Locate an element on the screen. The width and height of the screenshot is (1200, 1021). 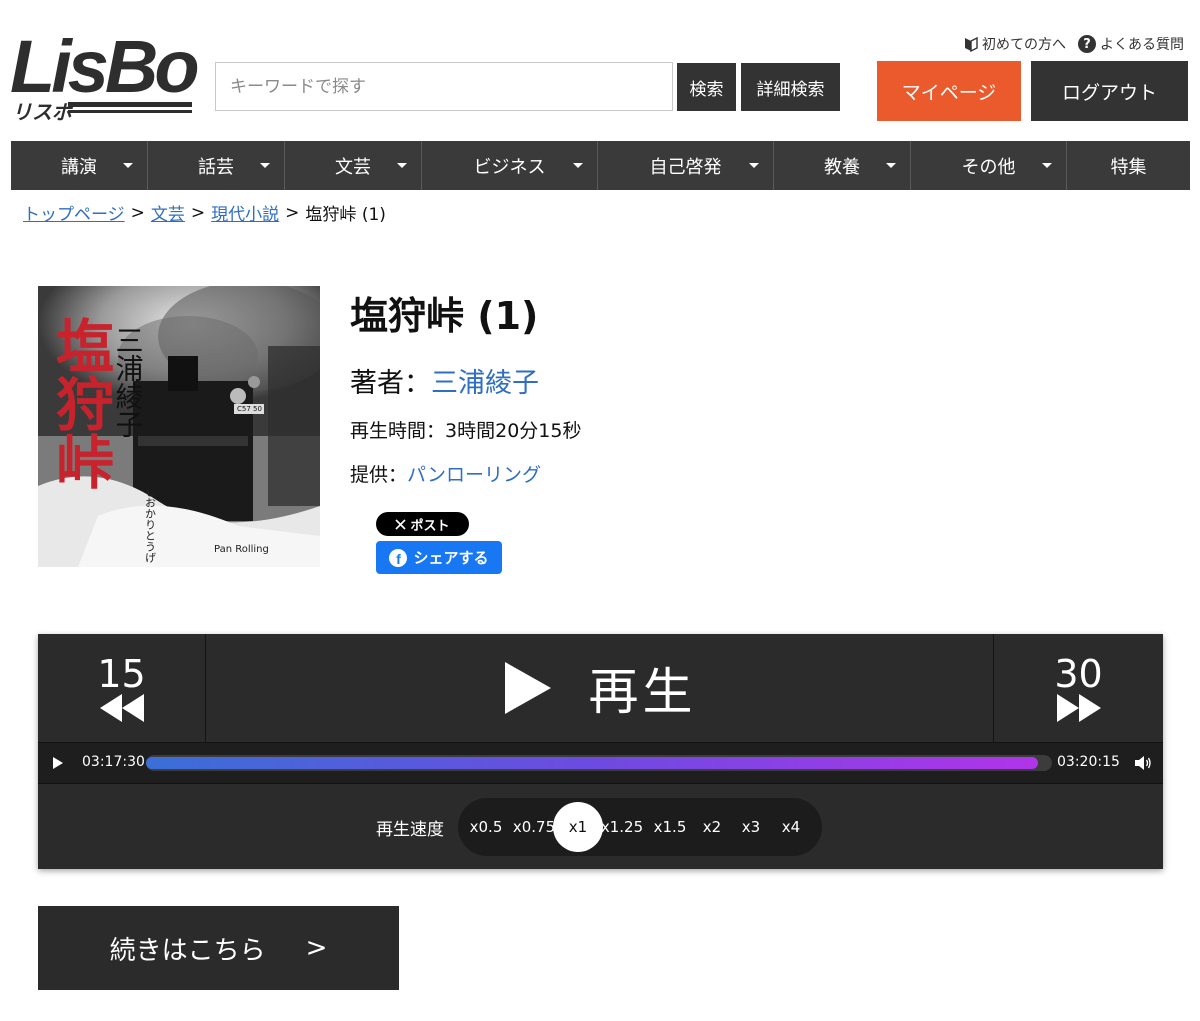
nav-item-label: ビジネス is located at coordinates (509, 167).